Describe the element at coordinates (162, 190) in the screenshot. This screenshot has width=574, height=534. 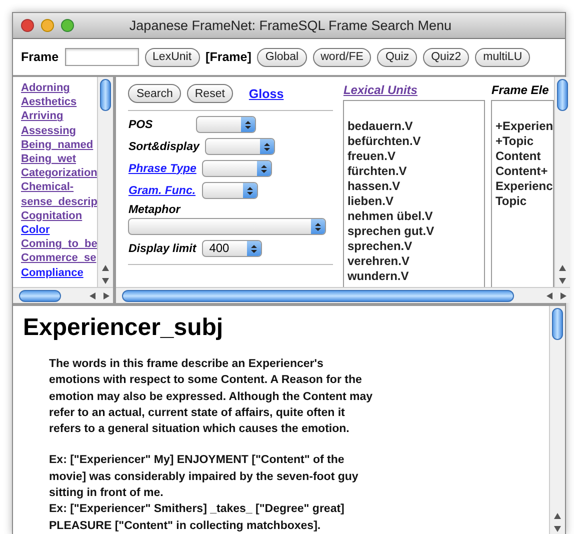
I see `field-link: Gram. Func.` at that location.